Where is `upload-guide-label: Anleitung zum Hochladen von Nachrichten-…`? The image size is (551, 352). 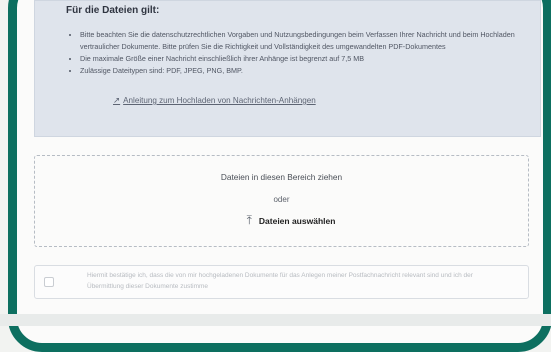 upload-guide-label: Anleitung zum Hochladen von Nachrichten-… is located at coordinates (219, 100).